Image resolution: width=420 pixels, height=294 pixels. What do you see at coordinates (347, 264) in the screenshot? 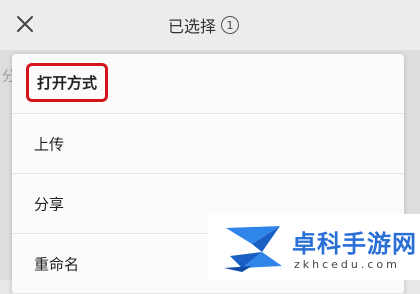
I see `watermark-url: zkhcedu.com` at bounding box center [347, 264].